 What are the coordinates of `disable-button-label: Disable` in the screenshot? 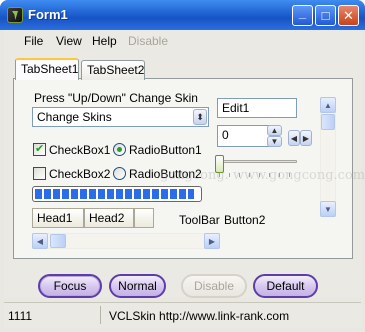 It's located at (214, 286).